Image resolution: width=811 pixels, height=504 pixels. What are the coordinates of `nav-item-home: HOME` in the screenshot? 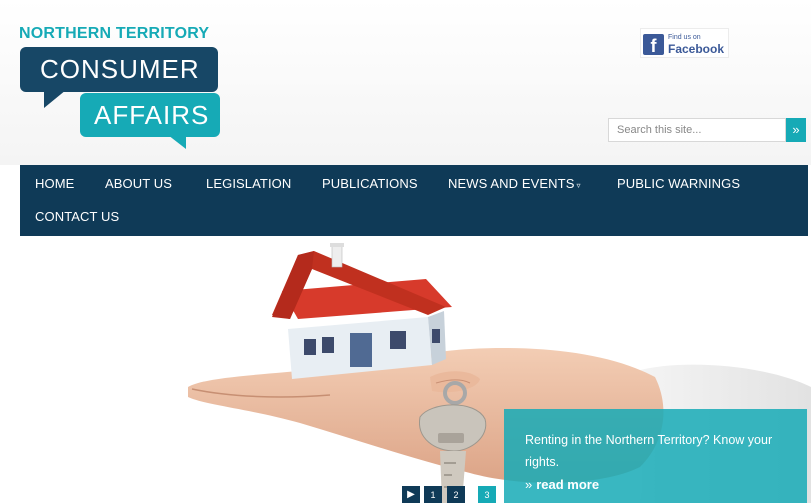 It's located at (54, 183).